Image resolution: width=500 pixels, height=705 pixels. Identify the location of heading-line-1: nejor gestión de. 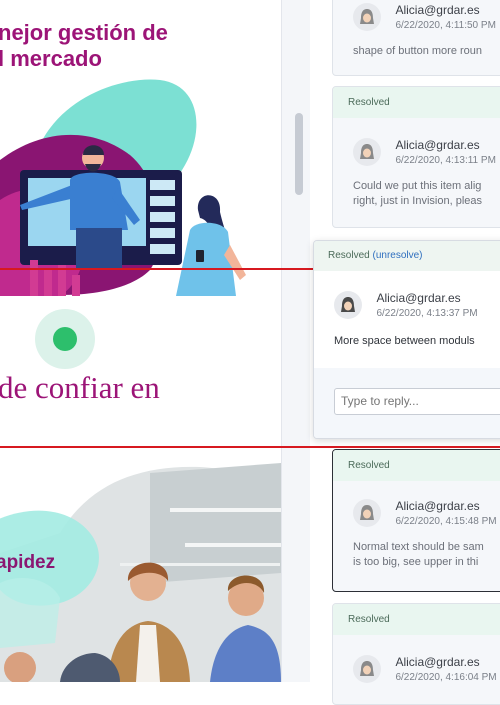
(84, 32).